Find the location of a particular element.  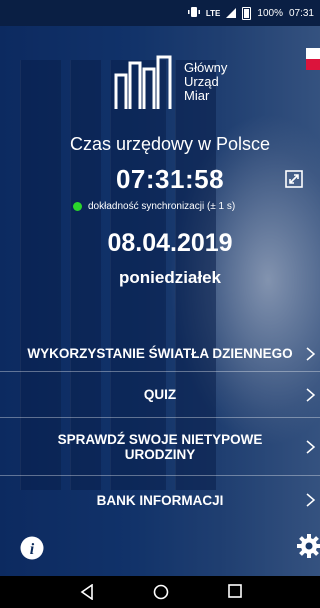

info-icon: i is located at coordinates (32, 548).